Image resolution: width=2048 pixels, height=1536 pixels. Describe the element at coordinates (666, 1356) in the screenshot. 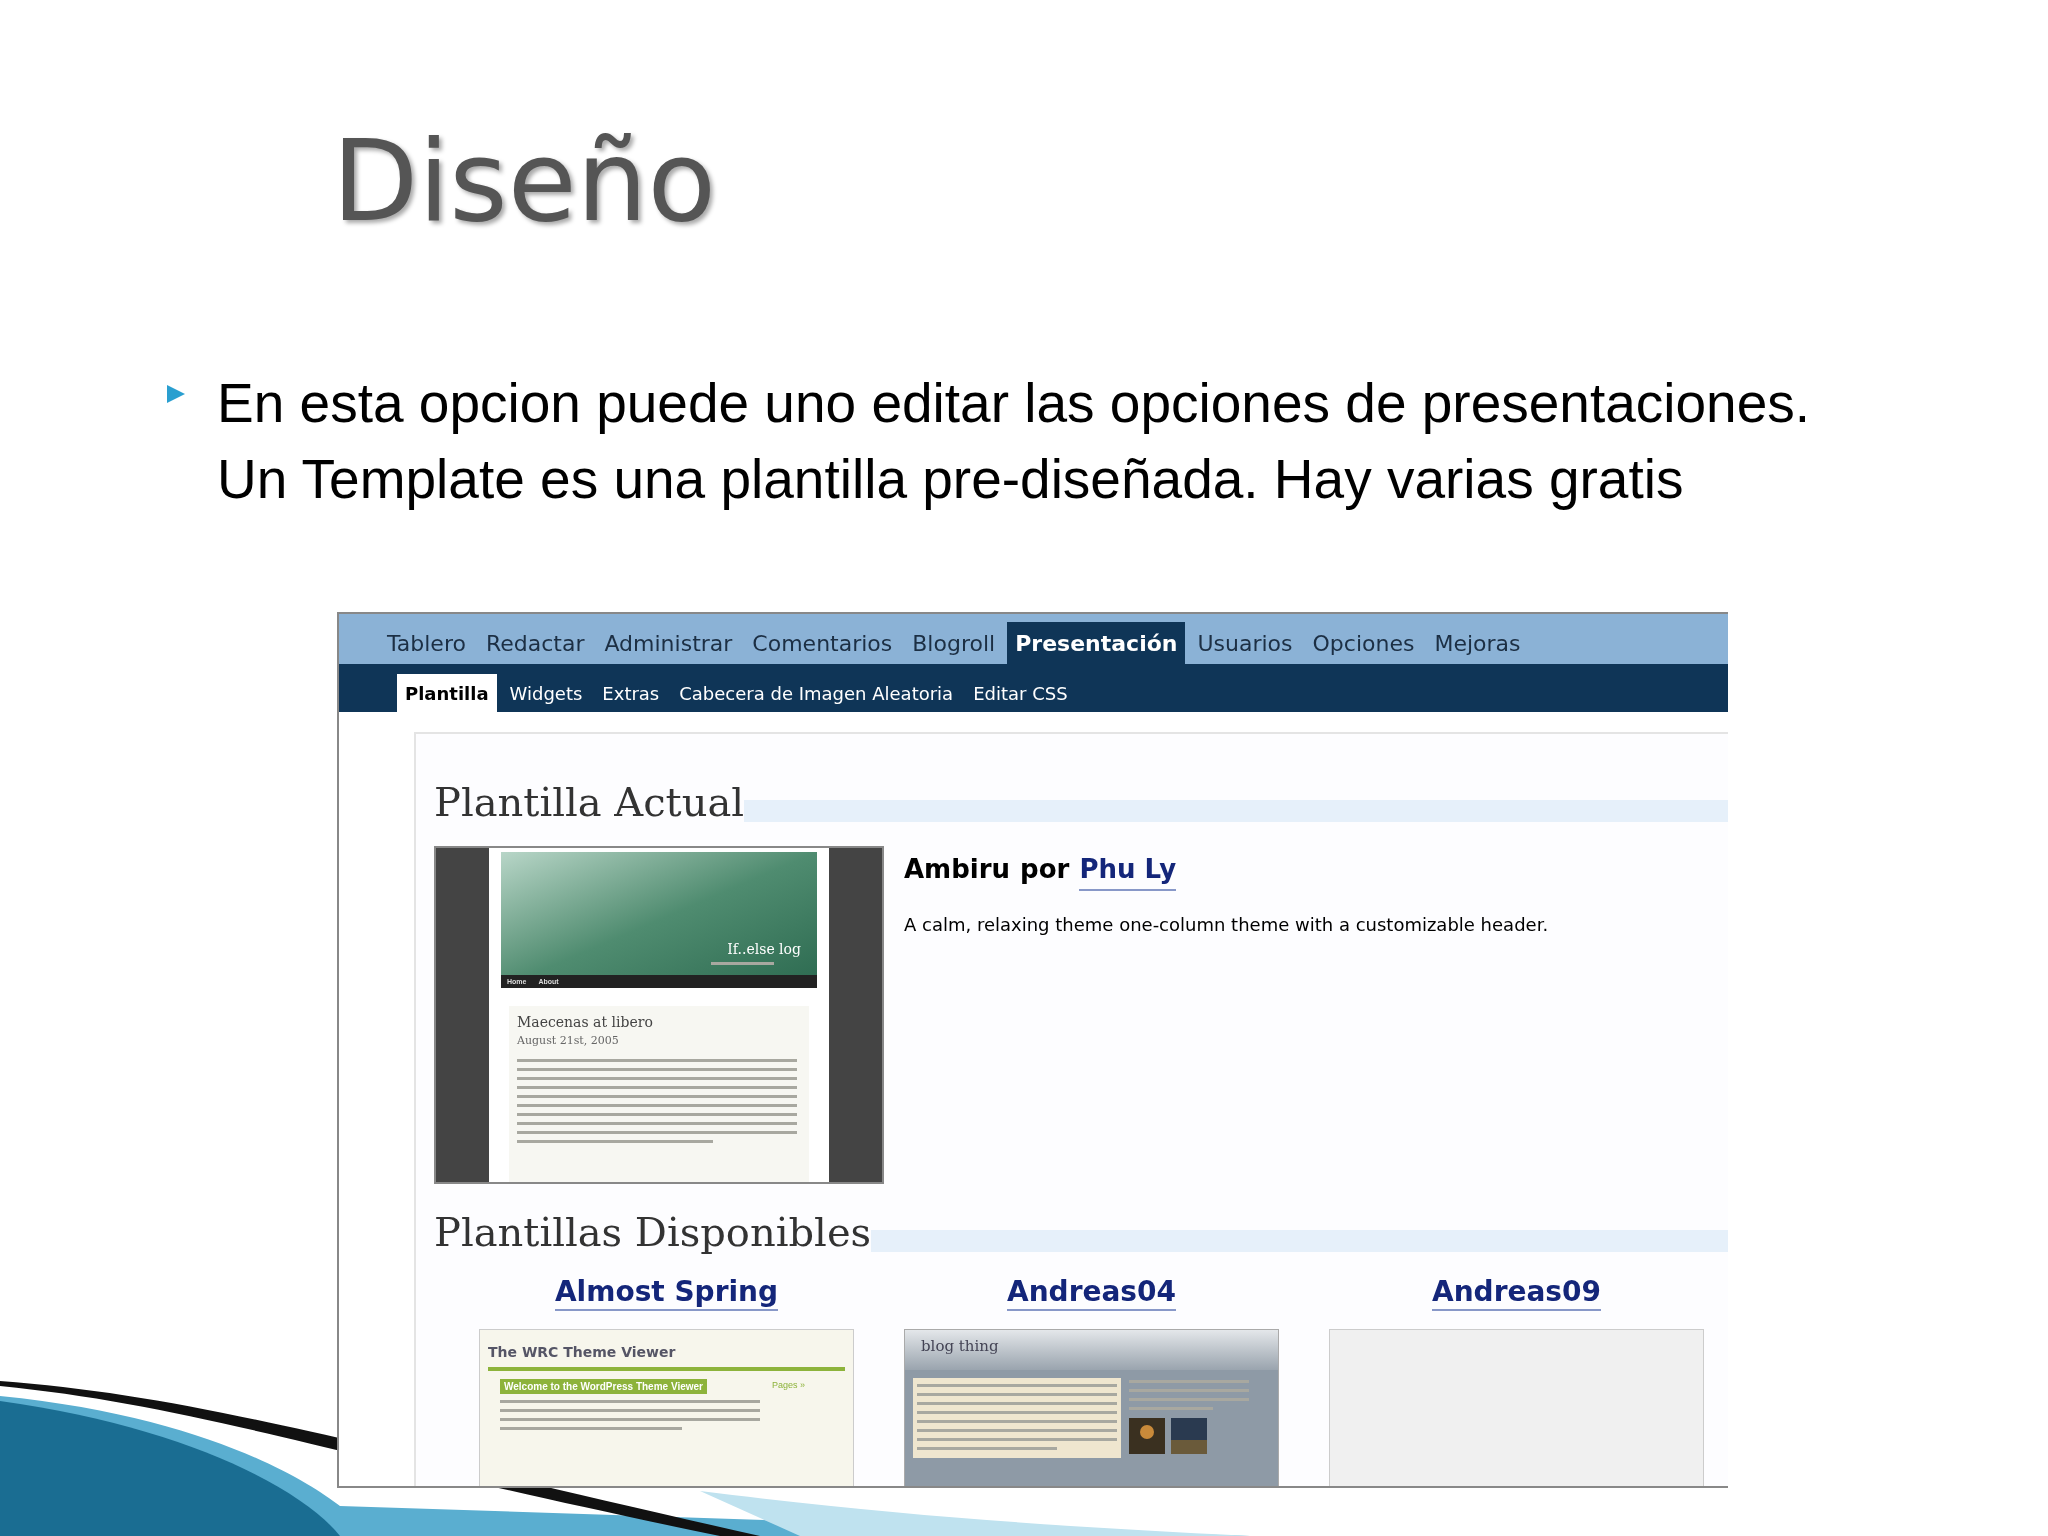

I see `preview-title: The WRC Theme Viewer` at that location.